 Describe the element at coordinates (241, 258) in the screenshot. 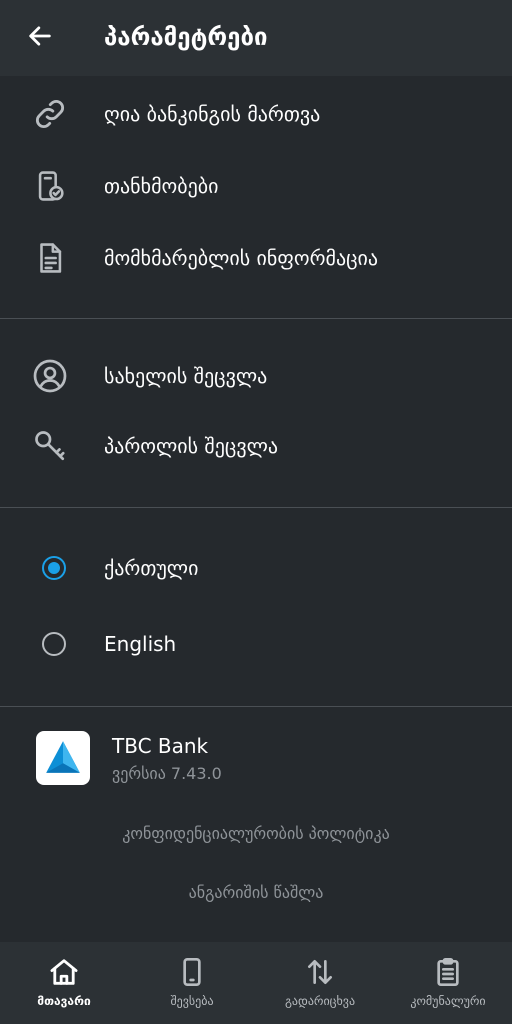

I see `menu-item-label: მომხმარებლის ინფორმაცია` at that location.